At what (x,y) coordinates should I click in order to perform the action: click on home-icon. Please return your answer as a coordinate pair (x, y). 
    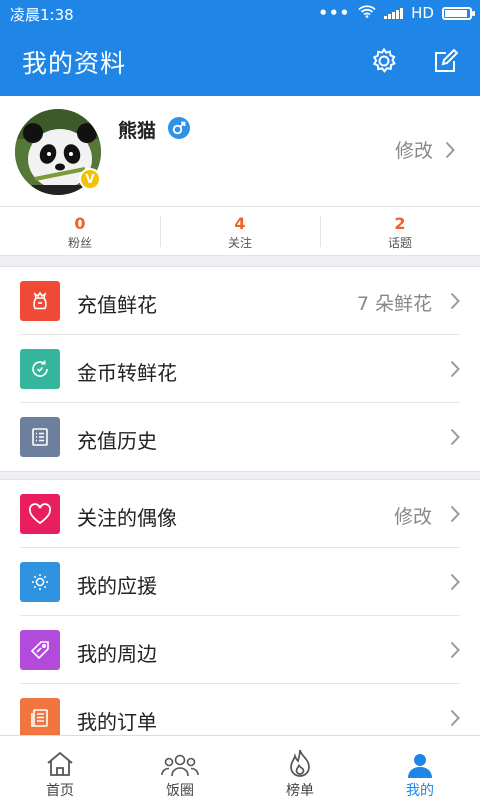
    Looking at the image, I should click on (60, 762).